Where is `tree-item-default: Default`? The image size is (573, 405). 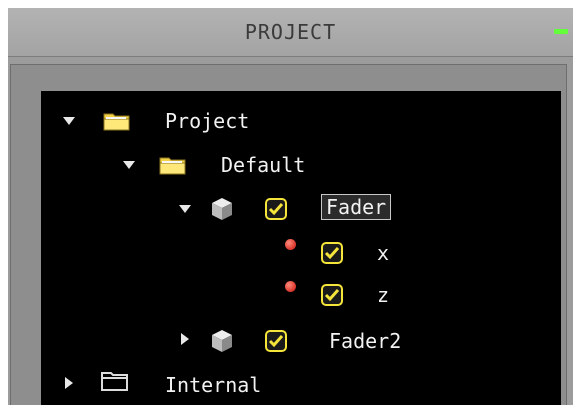 tree-item-default: Default is located at coordinates (301, 165).